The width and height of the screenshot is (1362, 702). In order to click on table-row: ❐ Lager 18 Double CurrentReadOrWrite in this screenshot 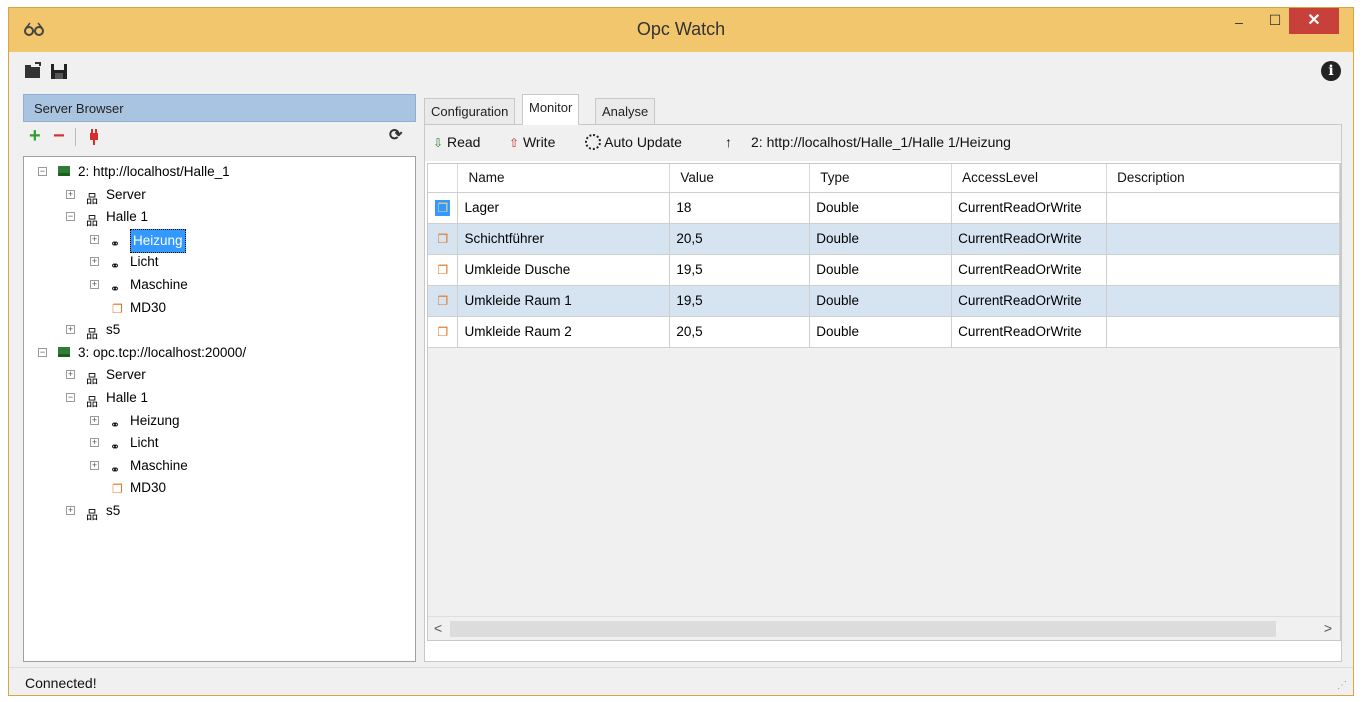, I will do `click(884, 208)`.